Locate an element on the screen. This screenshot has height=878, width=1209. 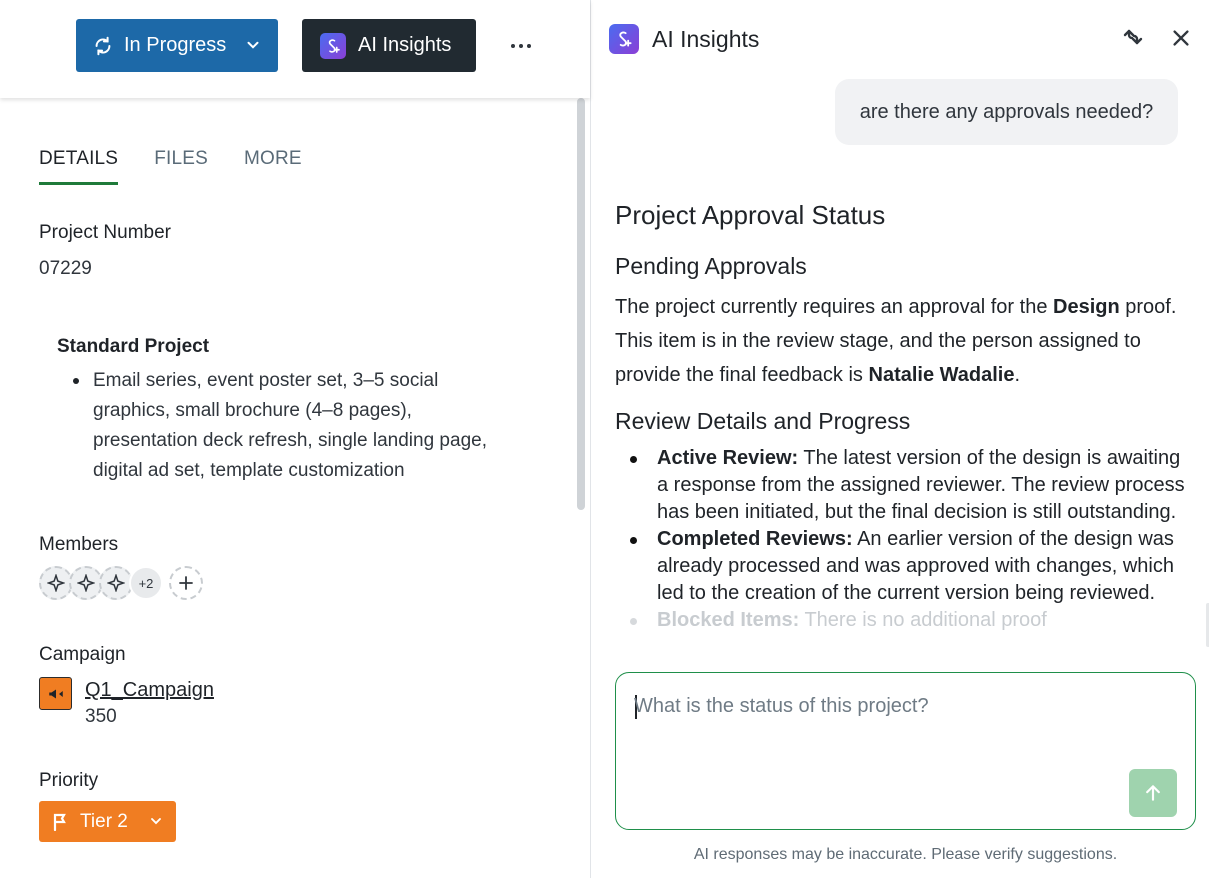
members-list: +2 is located at coordinates (121, 583).